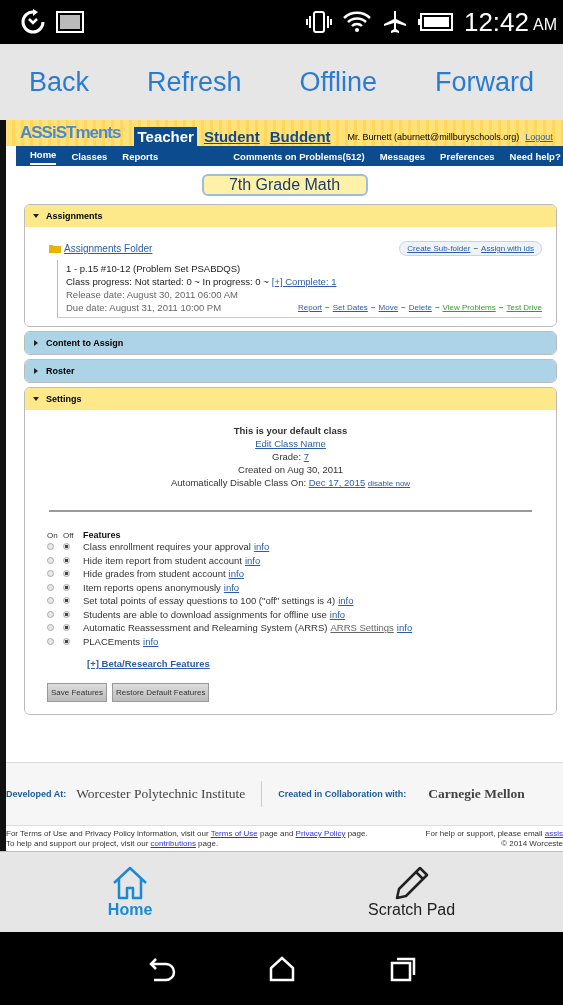 The image size is (563, 1005). What do you see at coordinates (154, 268) in the screenshot?
I see `assignment-title: 1 - p.15 #10-12 (Problem Set PSABDQS)` at bounding box center [154, 268].